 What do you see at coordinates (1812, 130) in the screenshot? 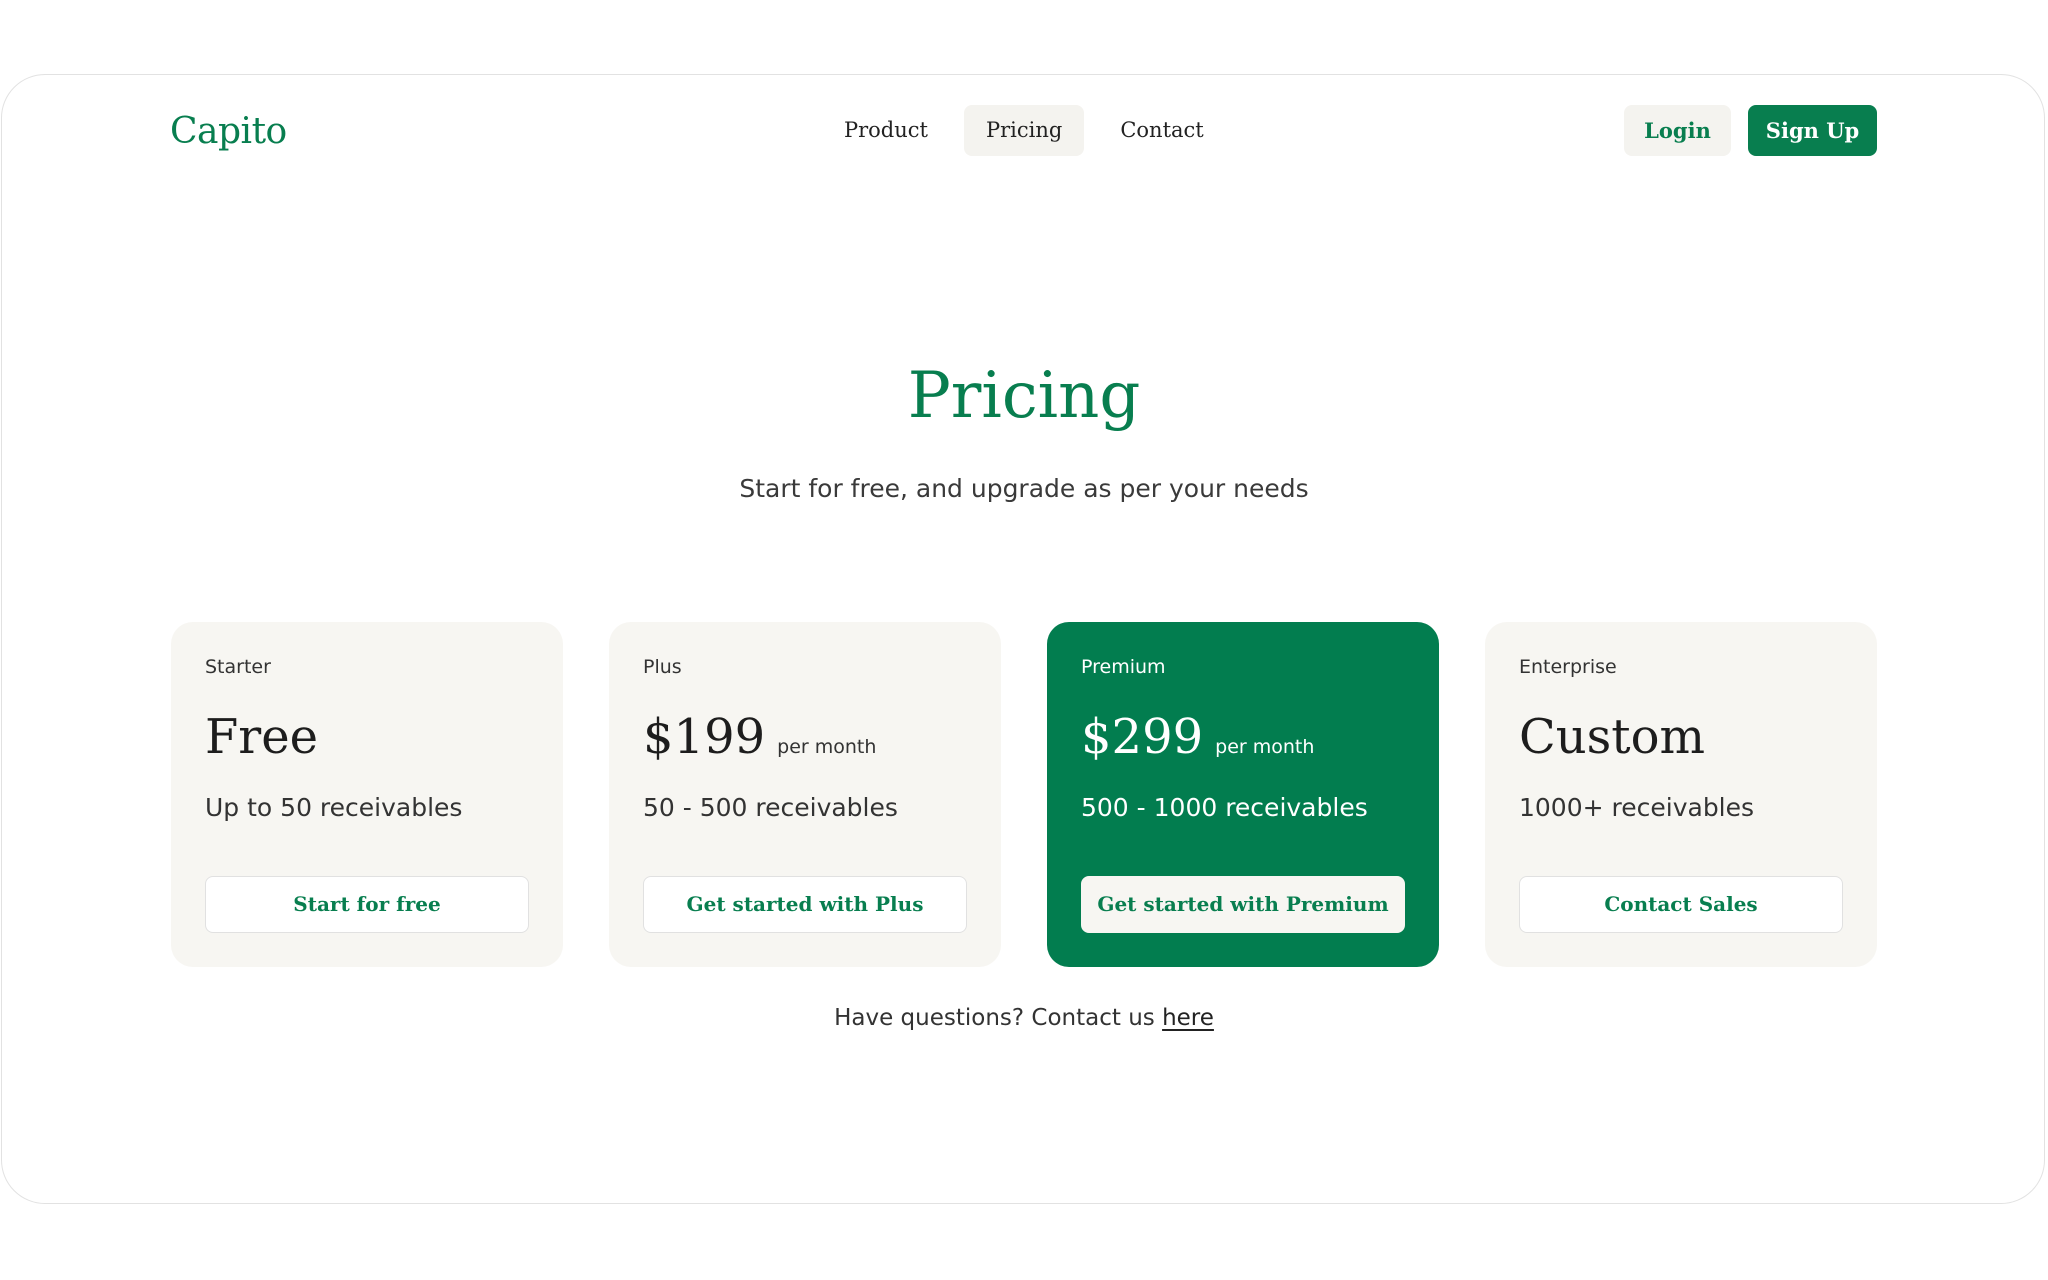
I see `signup-button: Sign Up` at bounding box center [1812, 130].